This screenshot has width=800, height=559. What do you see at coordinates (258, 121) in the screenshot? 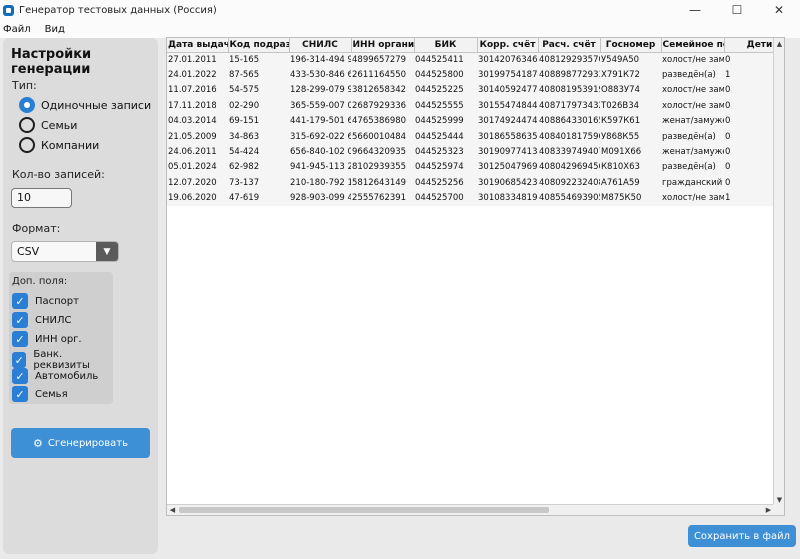
I see `table-cell: 69-151` at bounding box center [258, 121].